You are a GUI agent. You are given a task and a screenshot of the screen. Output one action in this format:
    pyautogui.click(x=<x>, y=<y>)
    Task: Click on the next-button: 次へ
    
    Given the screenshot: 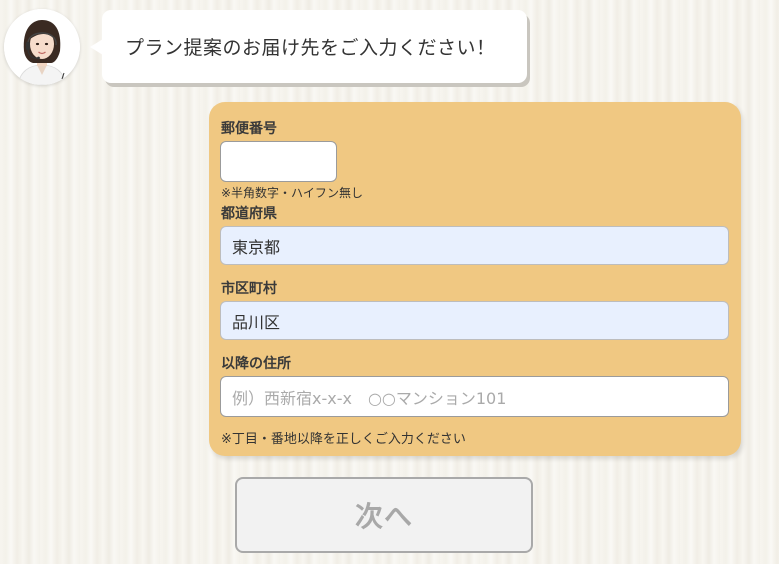 What is the action you would take?
    pyautogui.click(x=384, y=515)
    